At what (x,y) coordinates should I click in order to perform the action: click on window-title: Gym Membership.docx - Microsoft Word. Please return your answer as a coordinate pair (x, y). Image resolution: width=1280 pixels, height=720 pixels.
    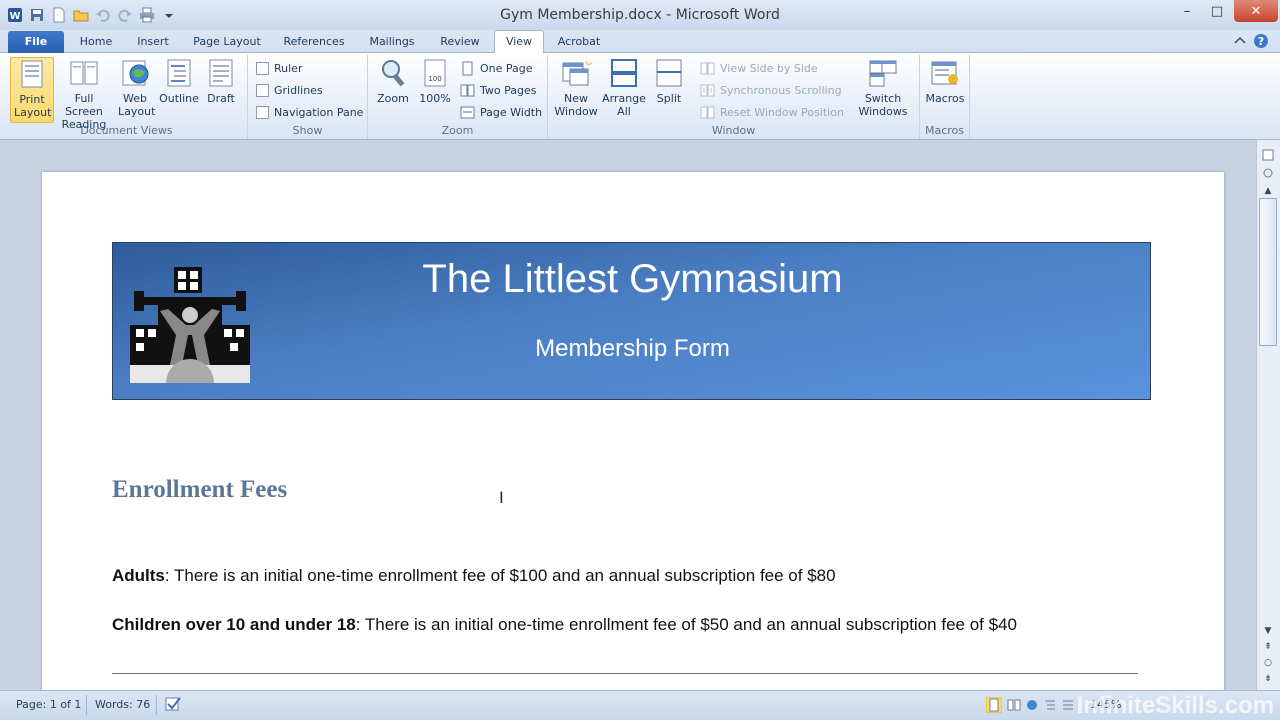
    Looking at the image, I should click on (640, 15).